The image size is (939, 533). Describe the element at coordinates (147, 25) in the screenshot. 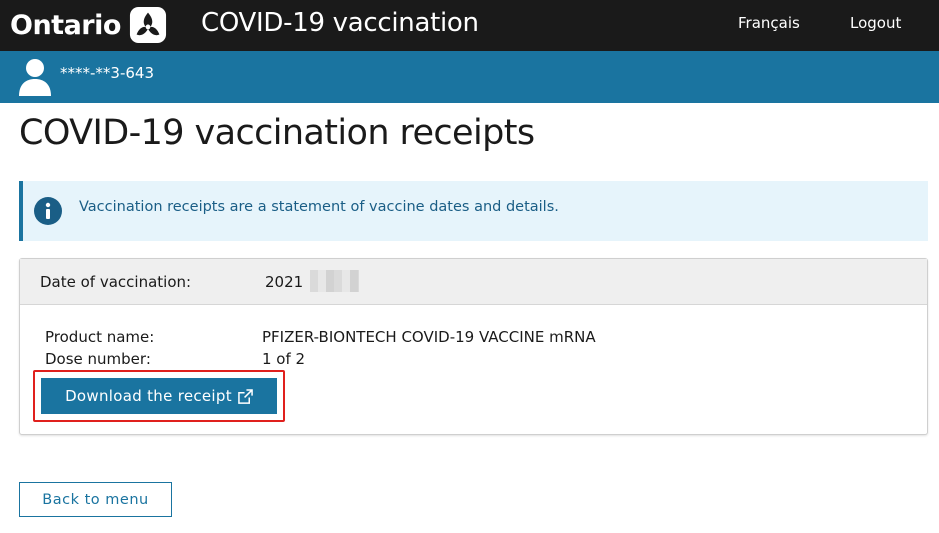

I see `ontario-trillium-icon` at that location.